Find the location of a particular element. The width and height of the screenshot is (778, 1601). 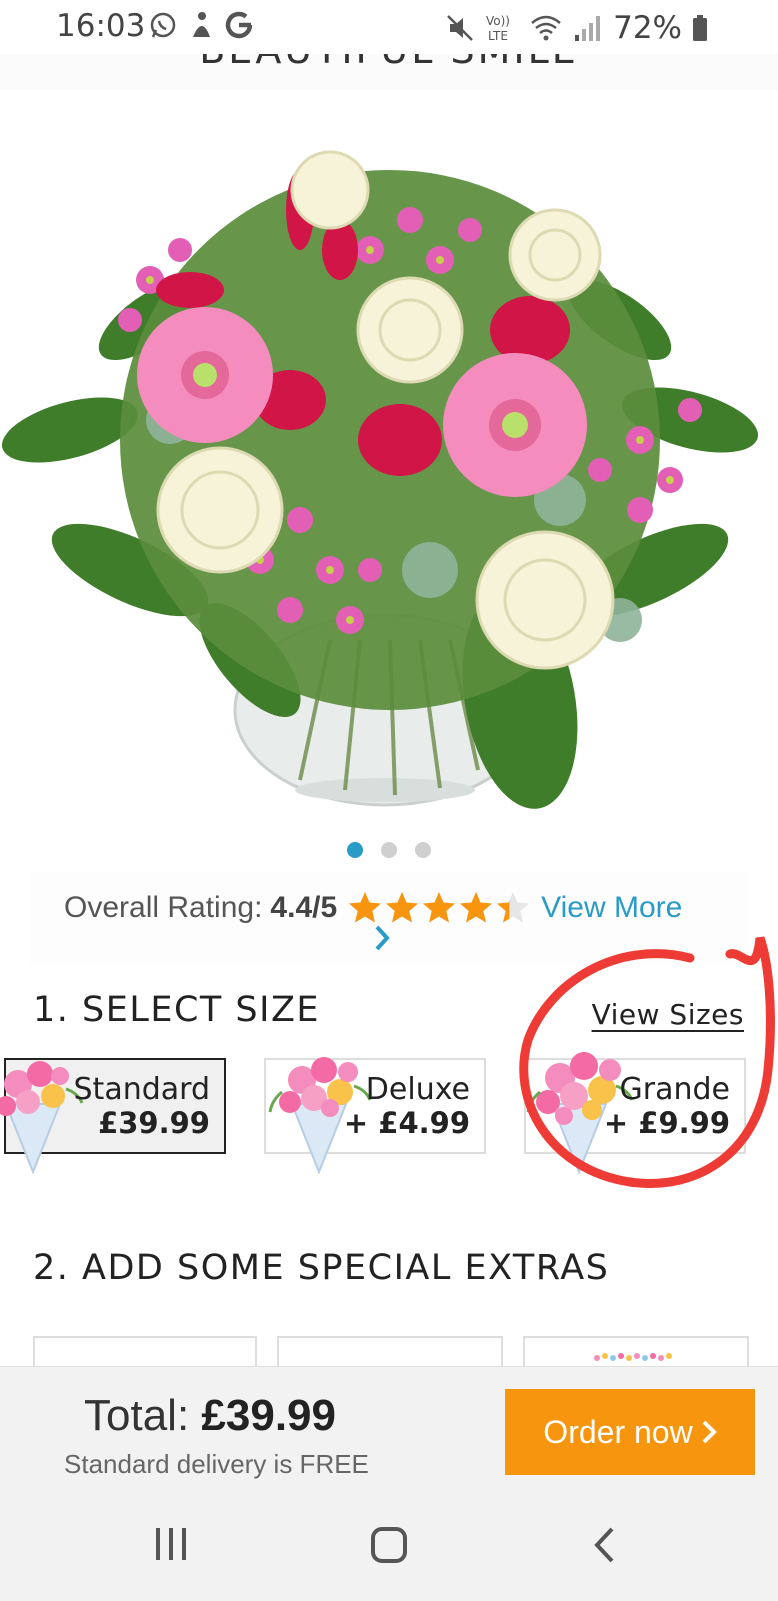

battery-icon is located at coordinates (700, 28).